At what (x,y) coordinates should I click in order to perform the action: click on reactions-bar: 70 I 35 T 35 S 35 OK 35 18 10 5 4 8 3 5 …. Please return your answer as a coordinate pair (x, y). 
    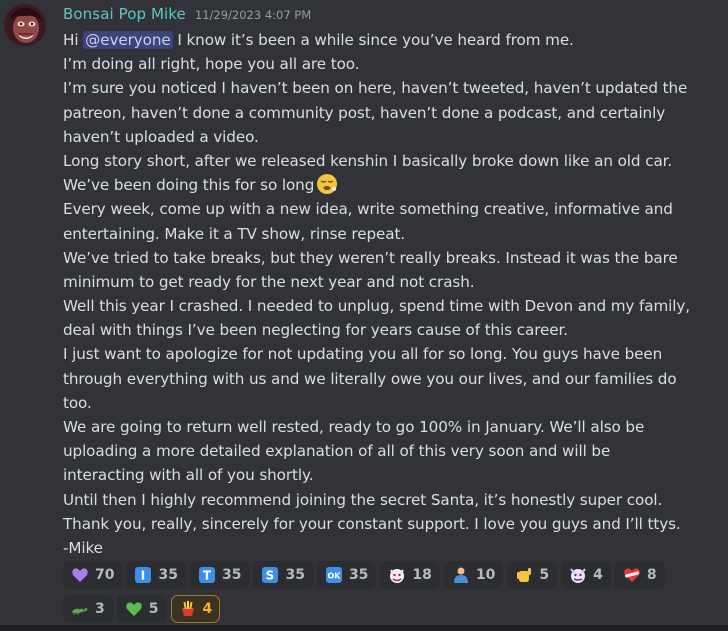
    Looking at the image, I should click on (393, 595).